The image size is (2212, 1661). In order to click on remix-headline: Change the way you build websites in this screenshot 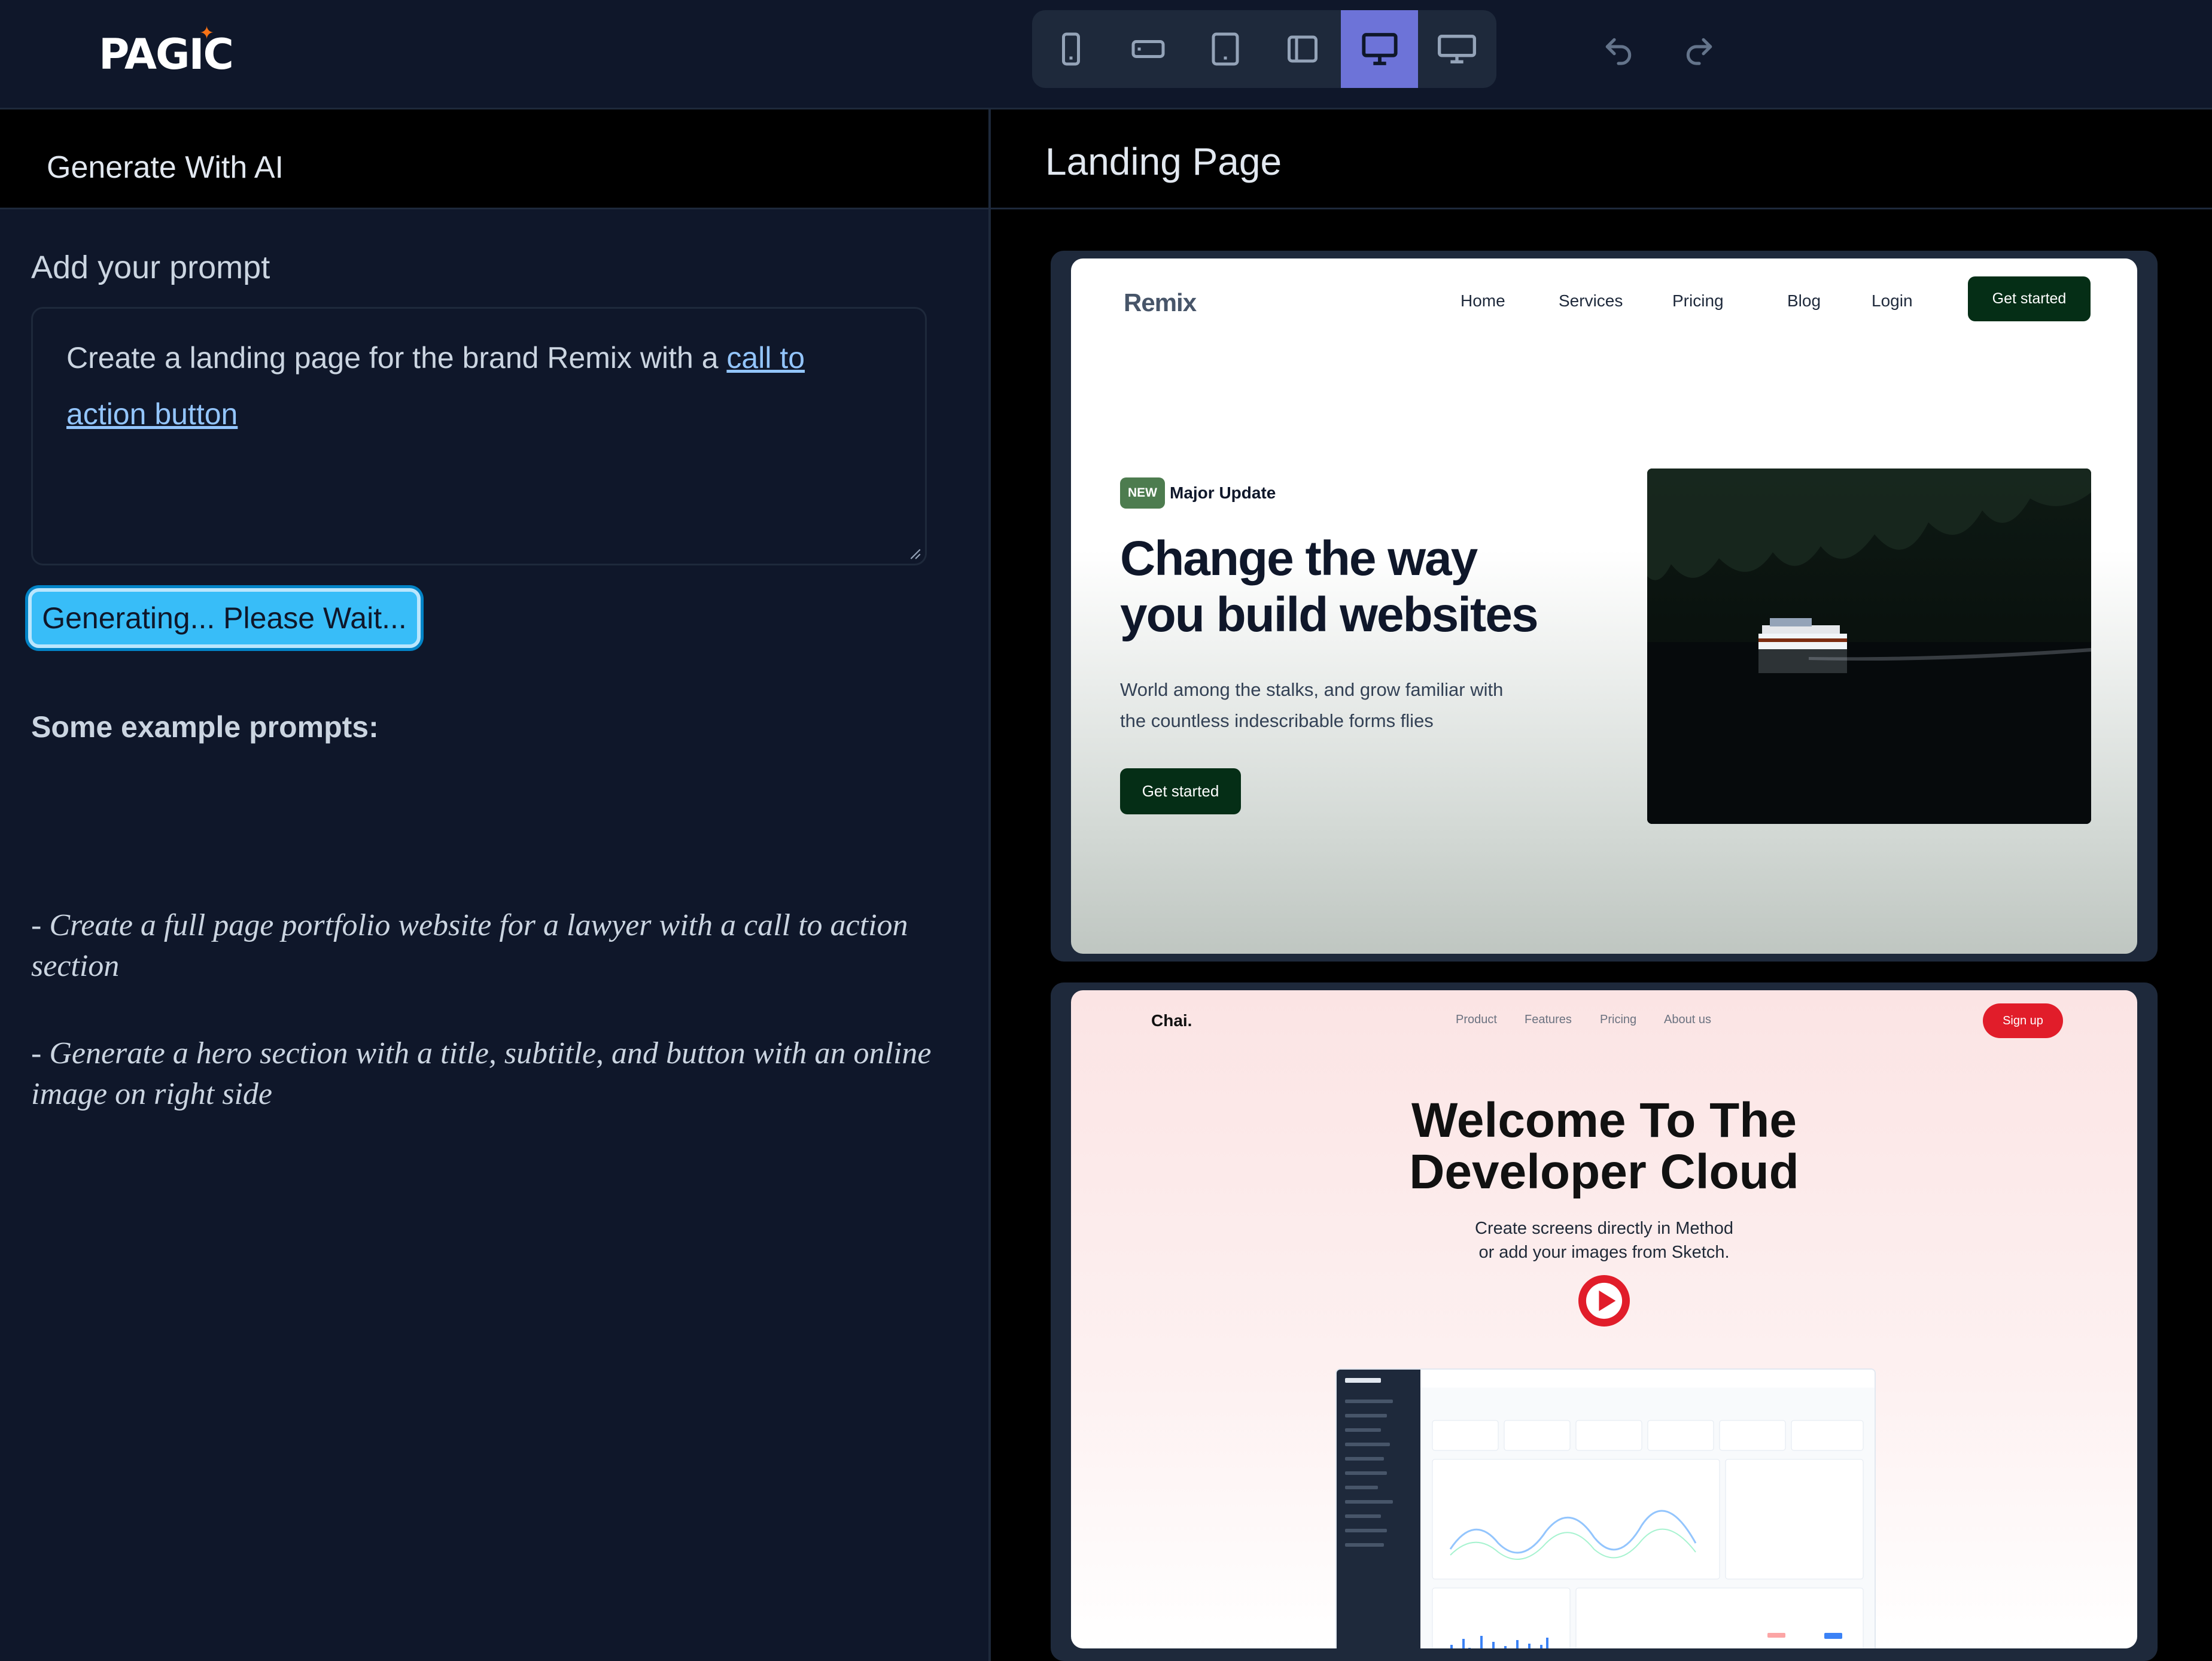, I will do `click(1329, 586)`.